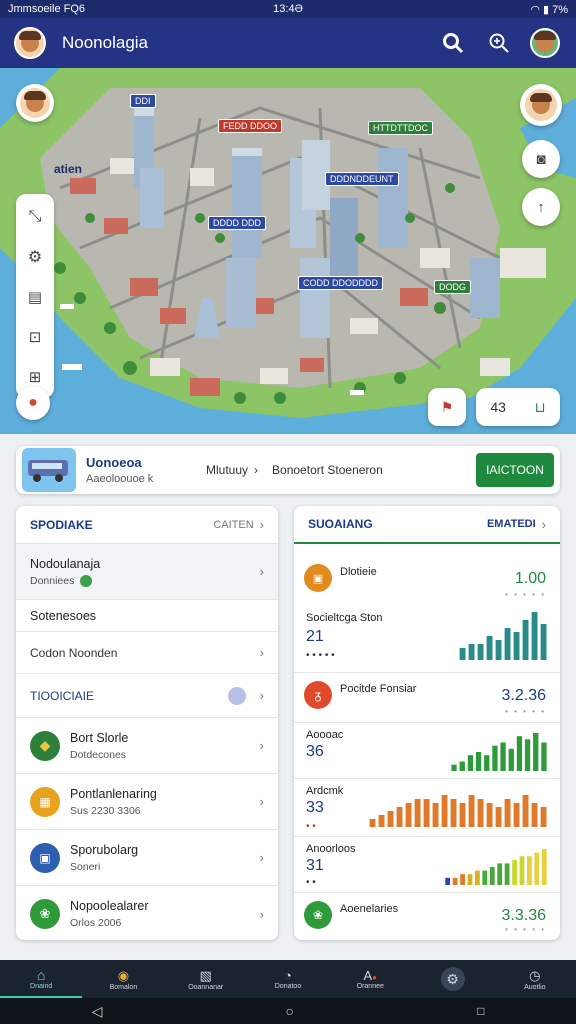  What do you see at coordinates (370, 986) in the screenshot?
I see `nav-label: Orannee` at bounding box center [370, 986].